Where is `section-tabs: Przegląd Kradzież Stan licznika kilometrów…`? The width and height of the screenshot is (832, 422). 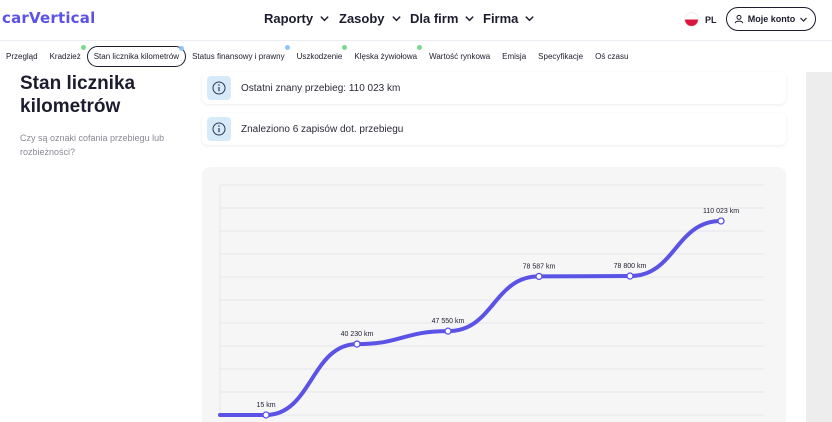 section-tabs: Przegląd Kradzież Stan licznika kilometrów… is located at coordinates (416, 56).